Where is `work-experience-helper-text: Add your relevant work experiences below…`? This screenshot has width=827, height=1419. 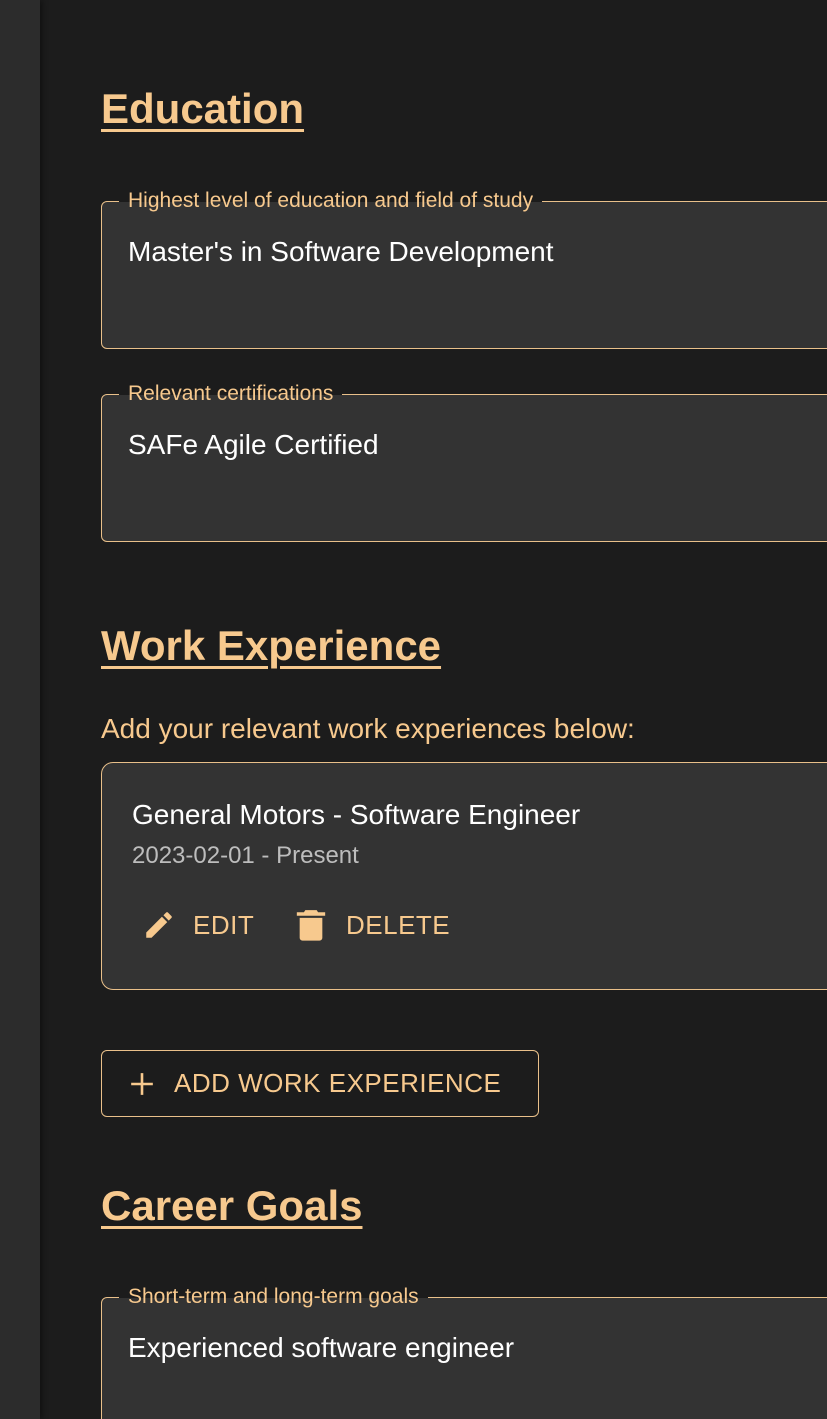 work-experience-helper-text: Add your relevant work experiences below… is located at coordinates (368, 728).